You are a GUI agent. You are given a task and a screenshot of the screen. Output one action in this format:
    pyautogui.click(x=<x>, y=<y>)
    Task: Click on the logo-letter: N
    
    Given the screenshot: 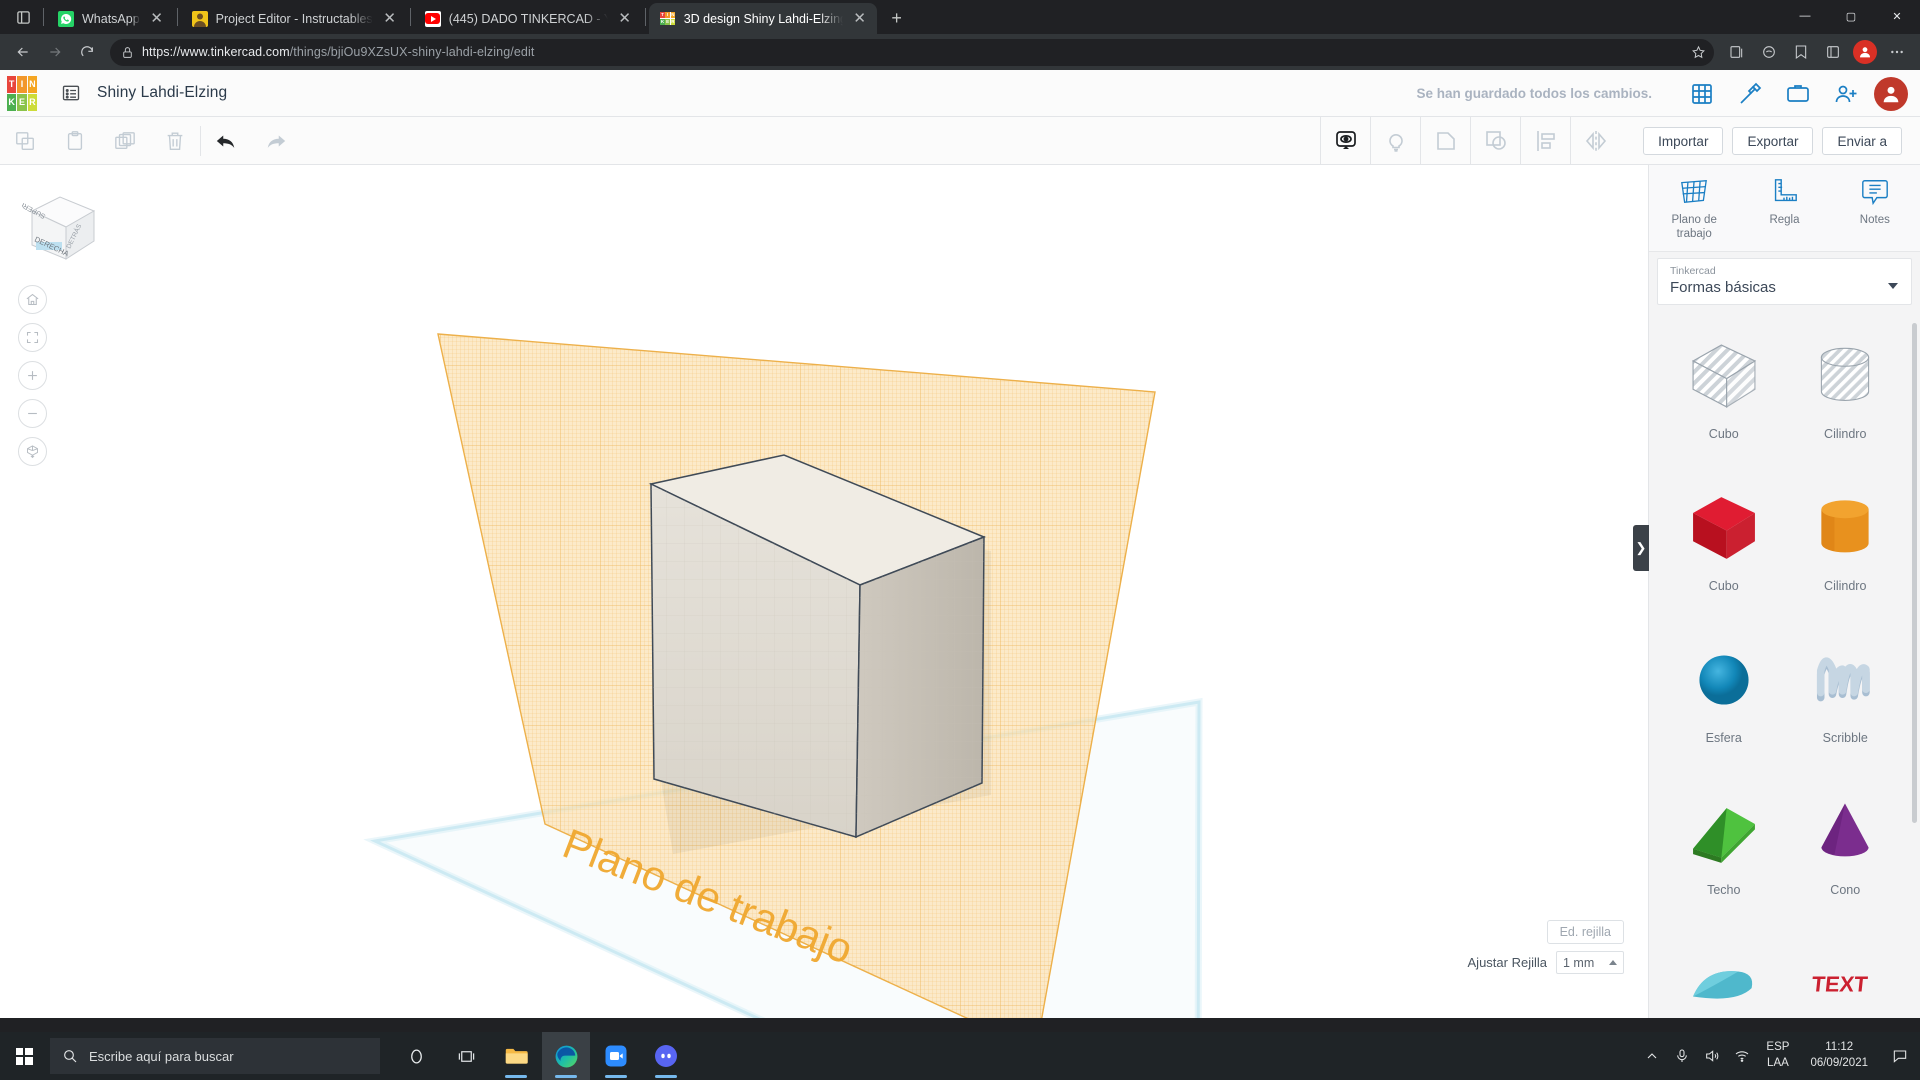 What is the action you would take?
    pyautogui.click(x=32, y=84)
    